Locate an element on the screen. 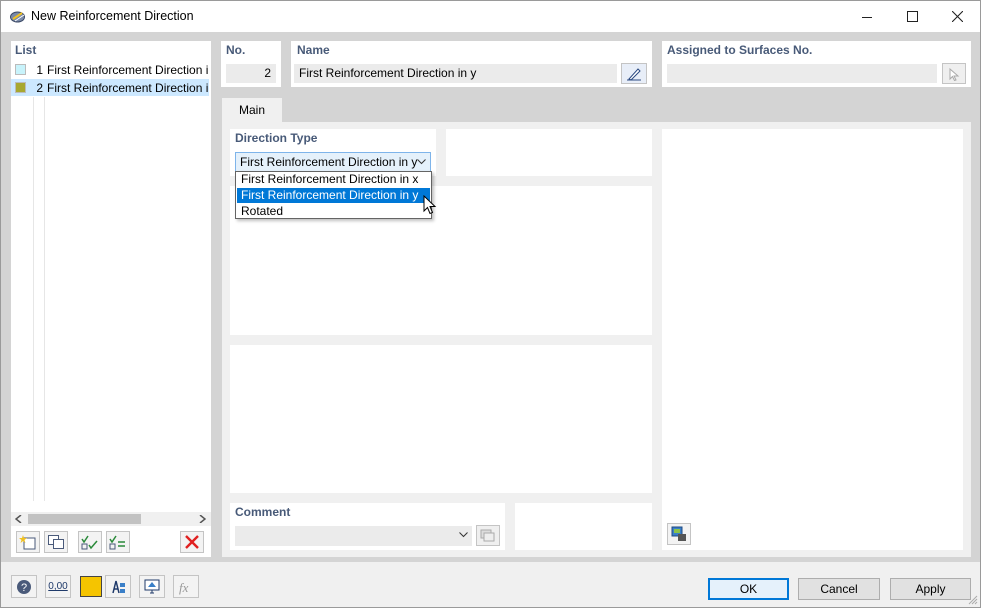  name-header: Name is located at coordinates (313, 50).